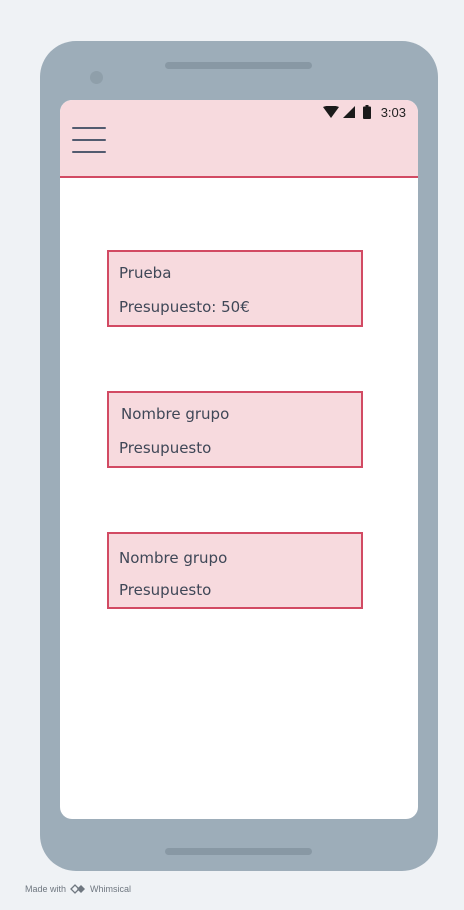 The image size is (464, 910). I want to click on group-name: Prueba, so click(145, 273).